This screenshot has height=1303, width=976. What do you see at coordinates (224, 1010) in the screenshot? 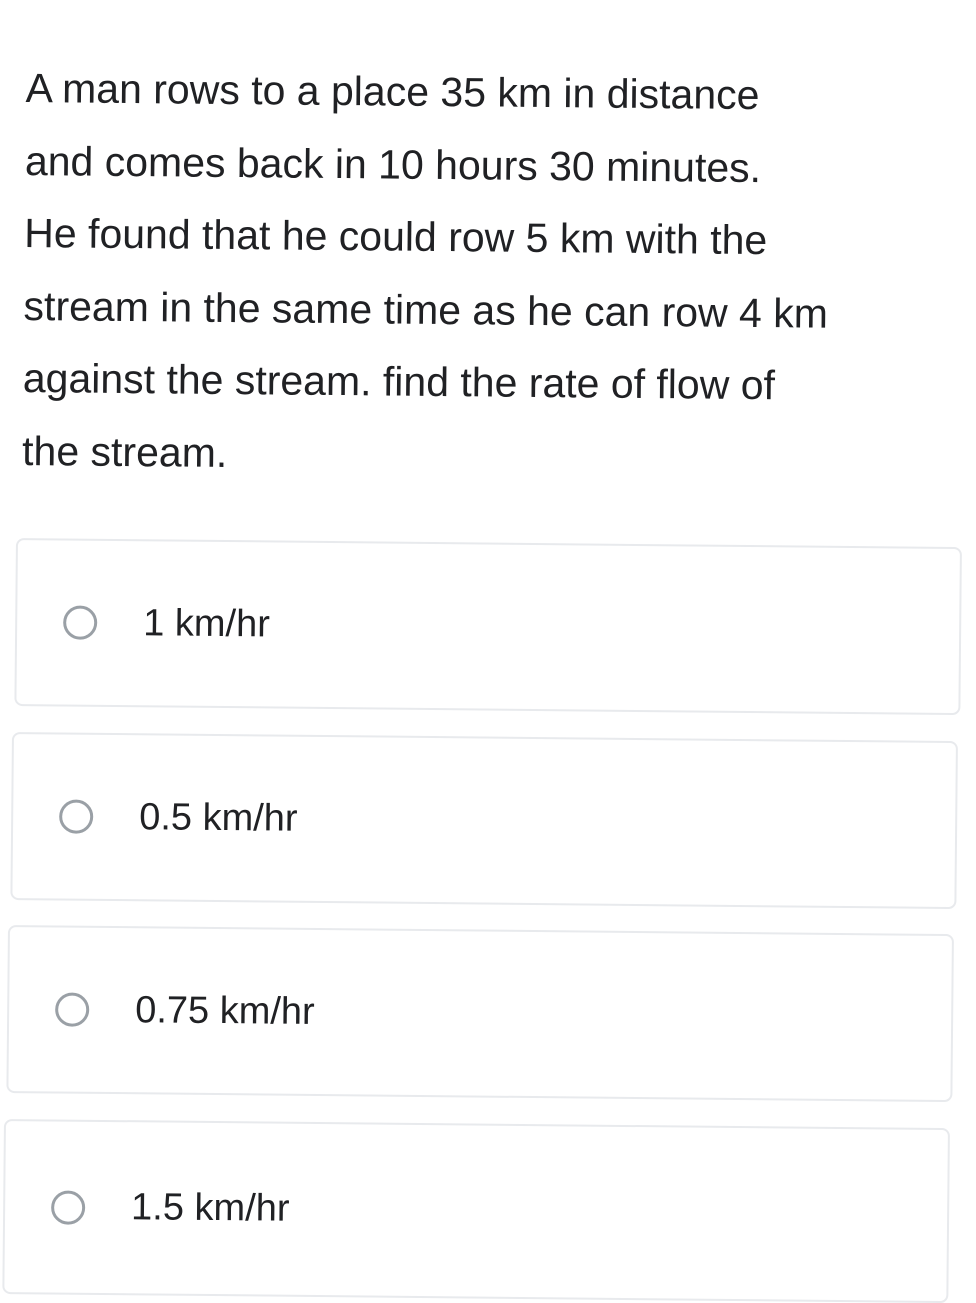
I see `answer-option-label: 0.75 km/hr` at bounding box center [224, 1010].